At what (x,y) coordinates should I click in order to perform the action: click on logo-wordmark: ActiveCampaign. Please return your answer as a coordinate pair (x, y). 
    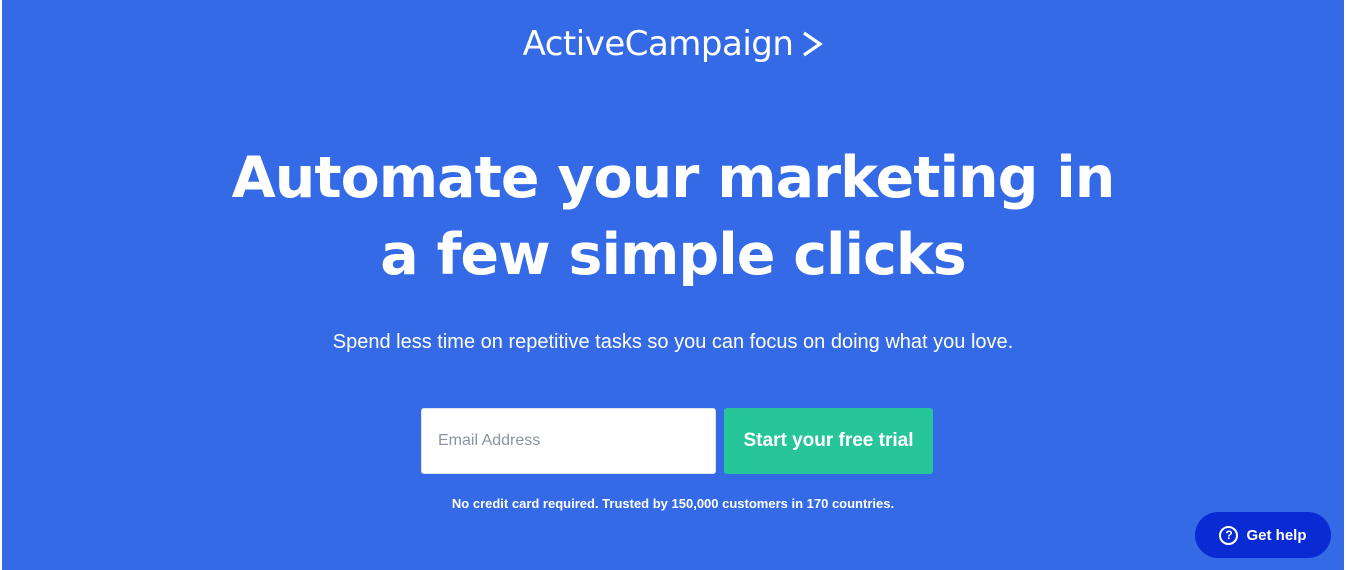
    Looking at the image, I should click on (658, 44).